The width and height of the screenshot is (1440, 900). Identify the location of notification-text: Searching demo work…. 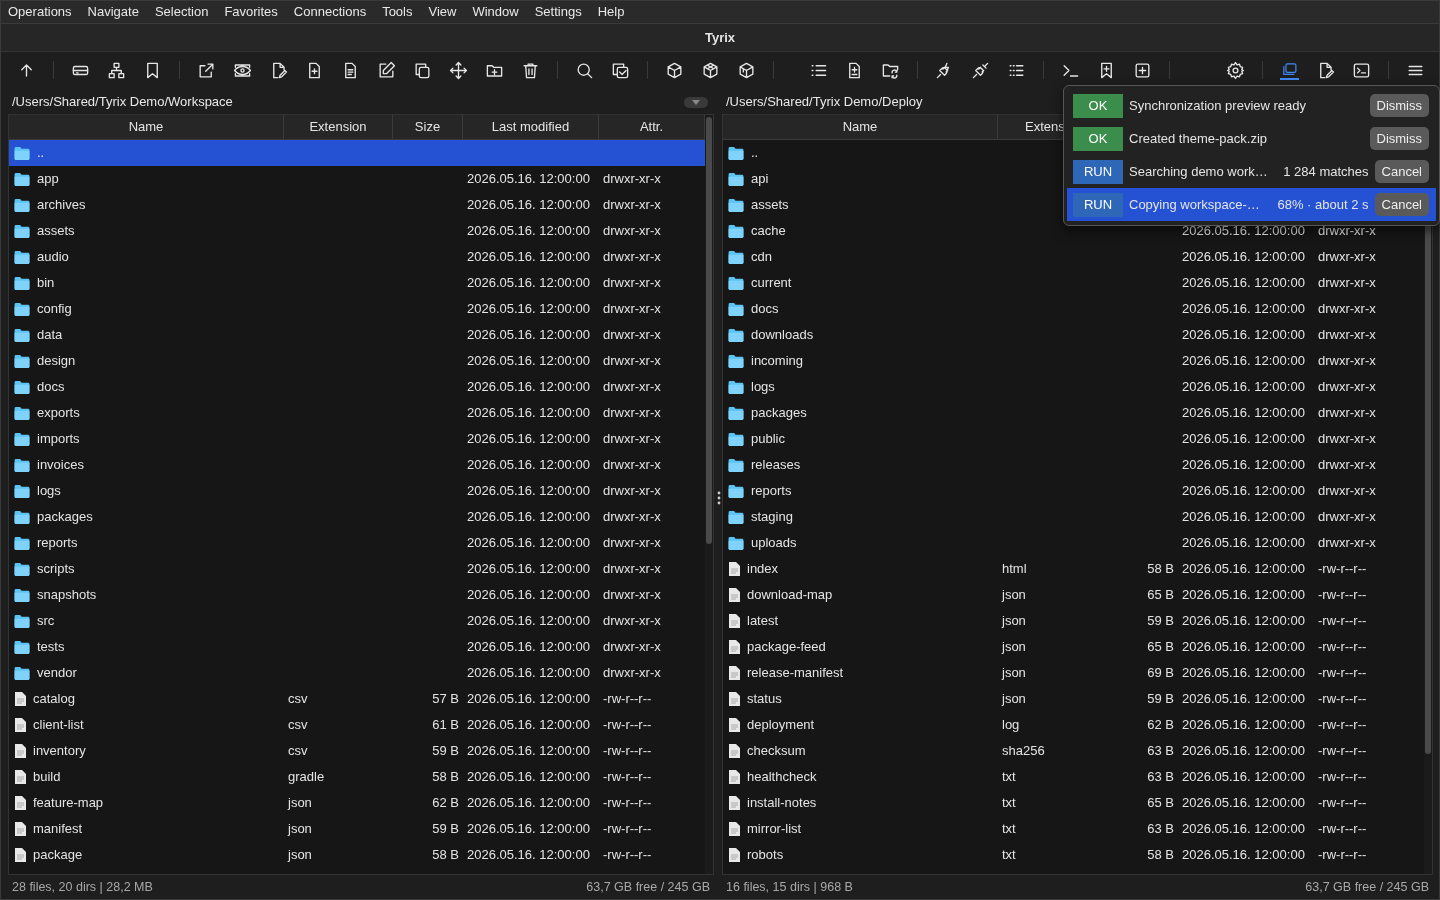
(1199, 171).